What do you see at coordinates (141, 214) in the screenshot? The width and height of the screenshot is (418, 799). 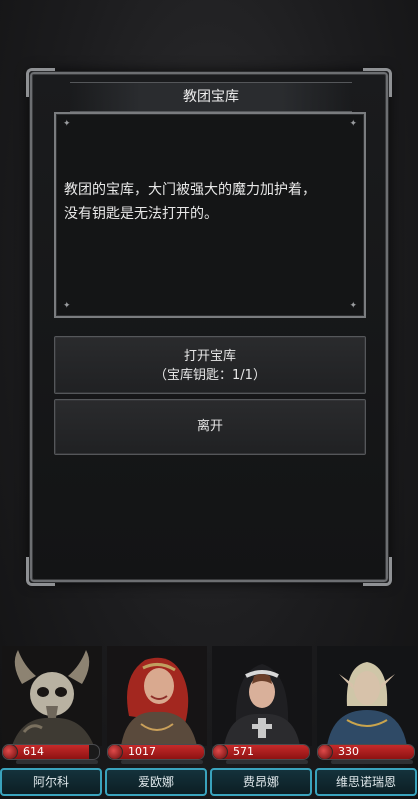 I see `message-line: 没有钥匙是无法打开的。` at bounding box center [141, 214].